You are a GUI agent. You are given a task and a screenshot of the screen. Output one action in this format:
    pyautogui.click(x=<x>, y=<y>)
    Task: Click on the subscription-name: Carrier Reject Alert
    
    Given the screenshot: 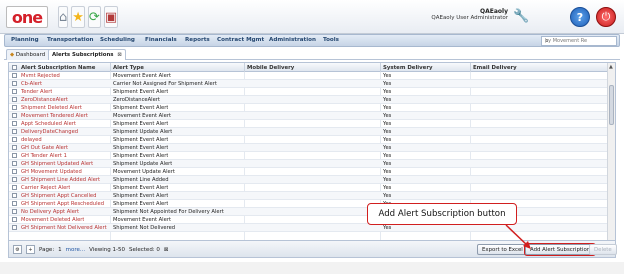 What is the action you would take?
    pyautogui.click(x=45, y=188)
    